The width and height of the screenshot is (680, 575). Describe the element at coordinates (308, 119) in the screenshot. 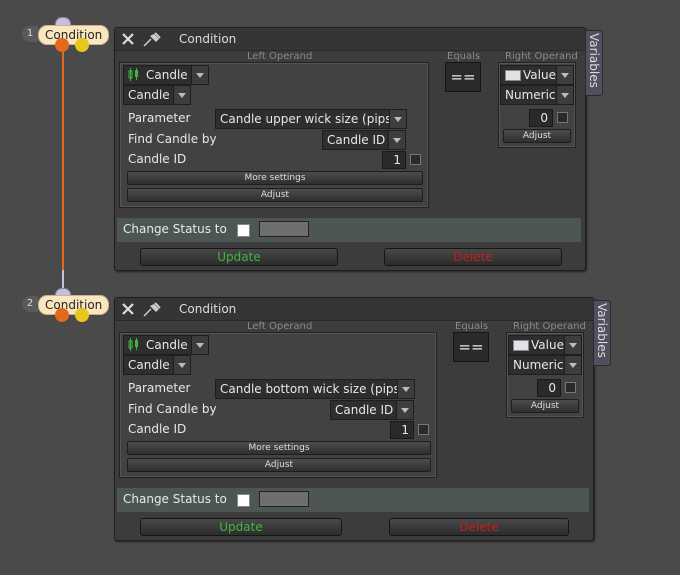

I see `parameter-value: Candle upper wick size (pips)` at that location.